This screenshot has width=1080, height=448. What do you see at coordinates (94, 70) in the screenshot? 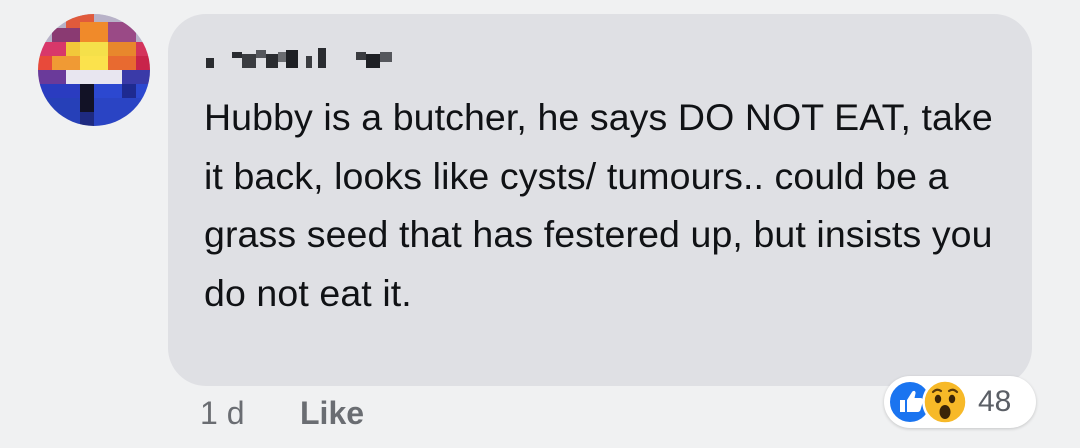
I see `avatar` at bounding box center [94, 70].